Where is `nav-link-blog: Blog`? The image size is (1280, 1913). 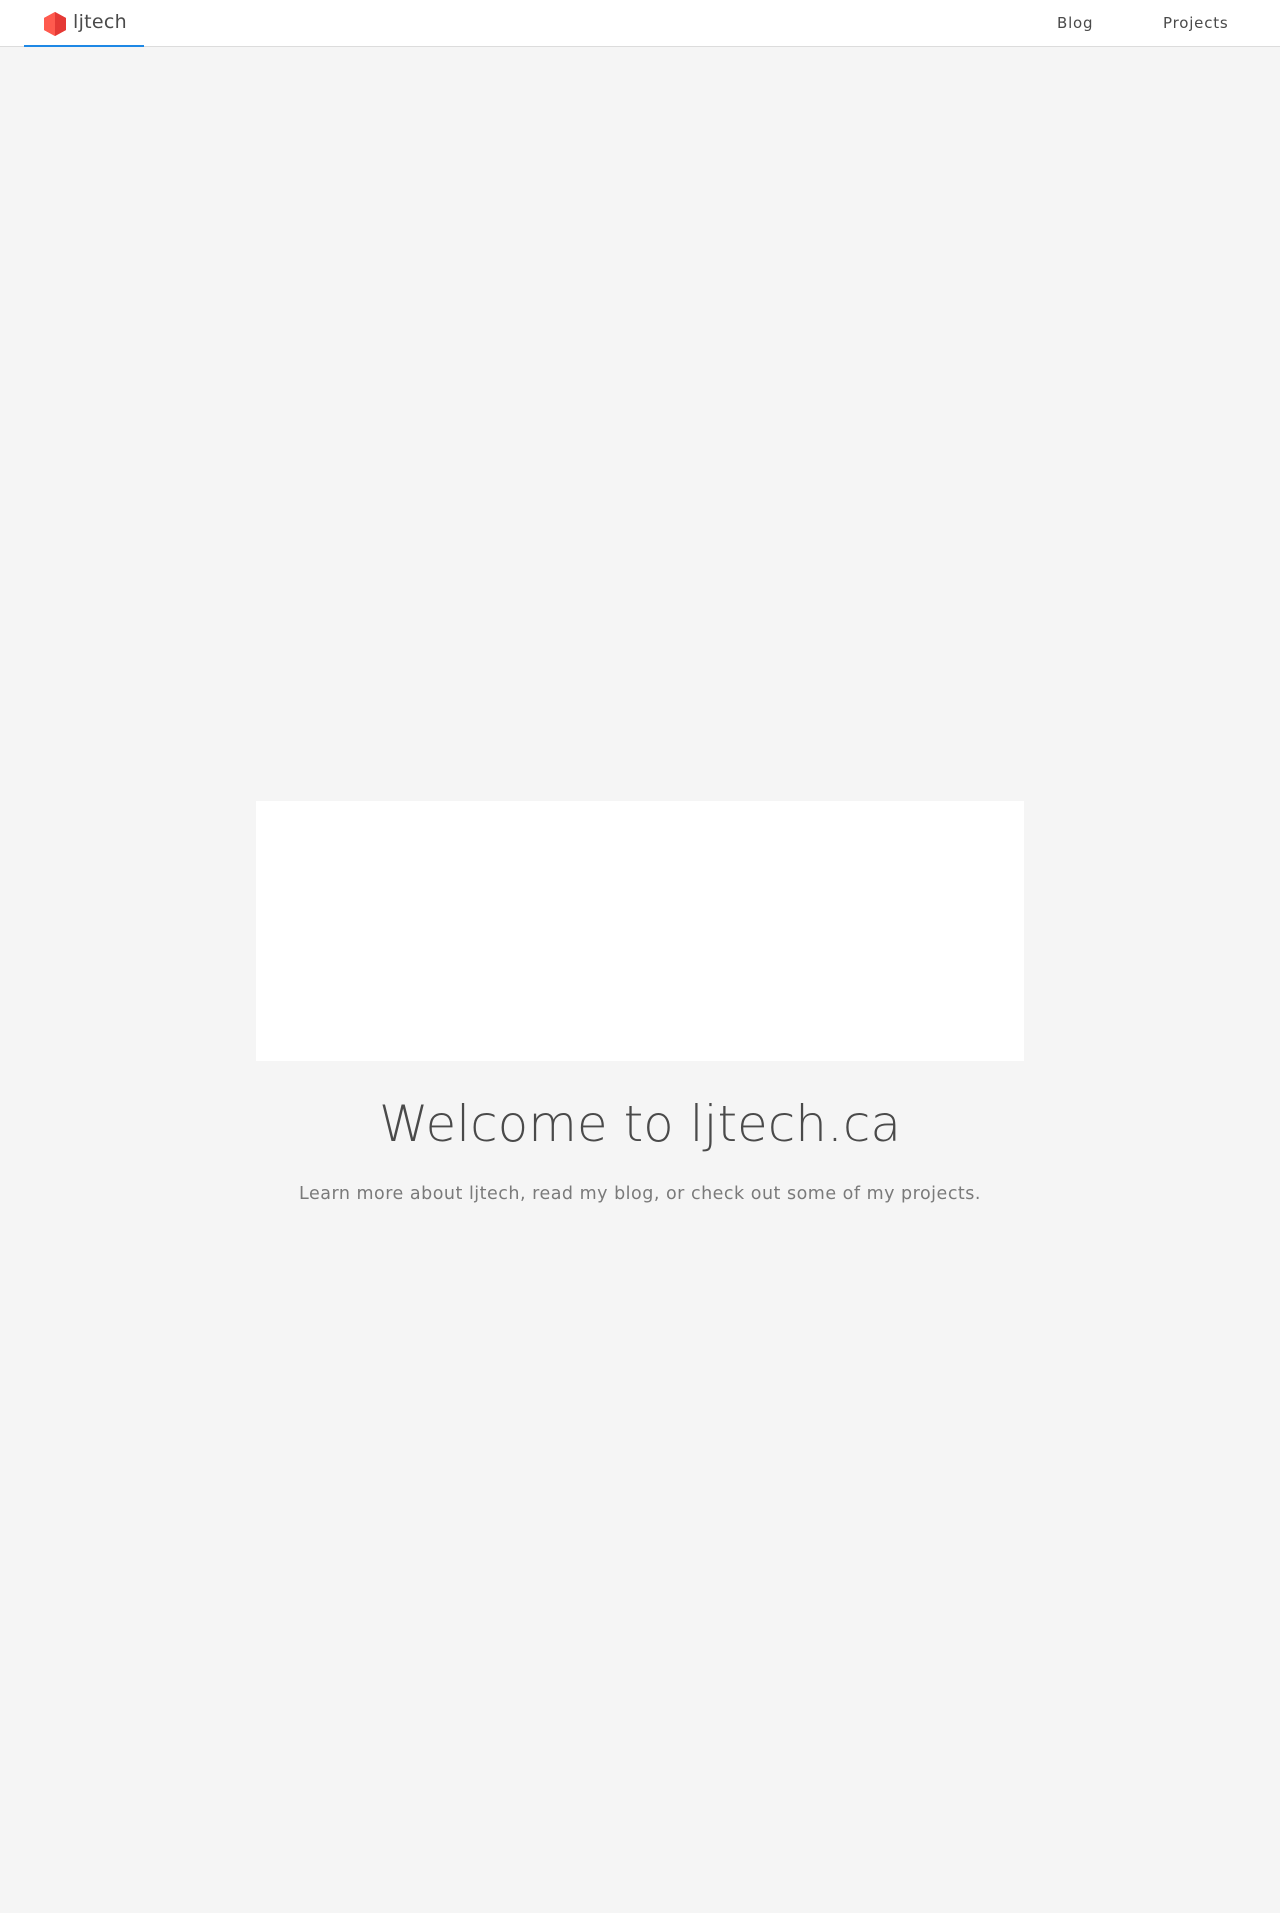 nav-link-blog: Blog is located at coordinates (1075, 23).